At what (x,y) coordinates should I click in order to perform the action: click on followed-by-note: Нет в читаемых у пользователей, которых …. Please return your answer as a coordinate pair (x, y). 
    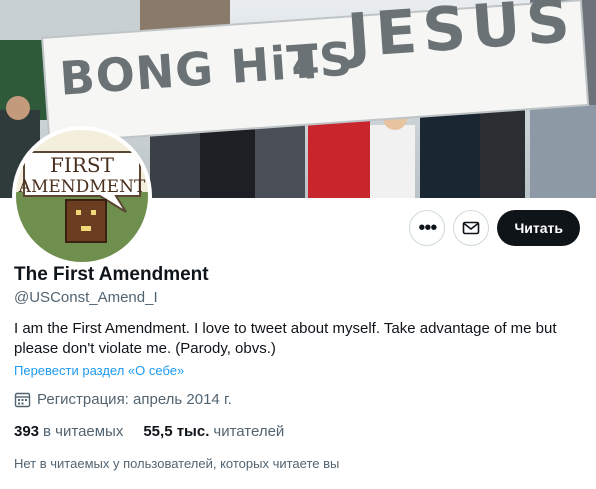
    Looking at the image, I should click on (177, 463).